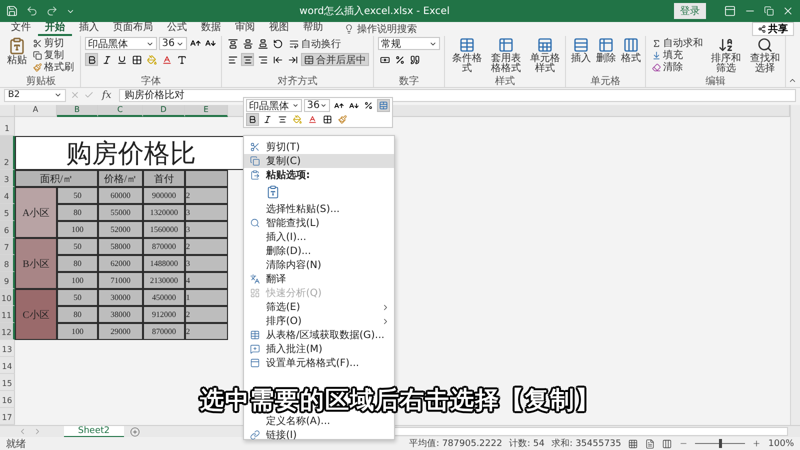  Describe the element at coordinates (255, 279) in the screenshot. I see `translate-icon` at that location.